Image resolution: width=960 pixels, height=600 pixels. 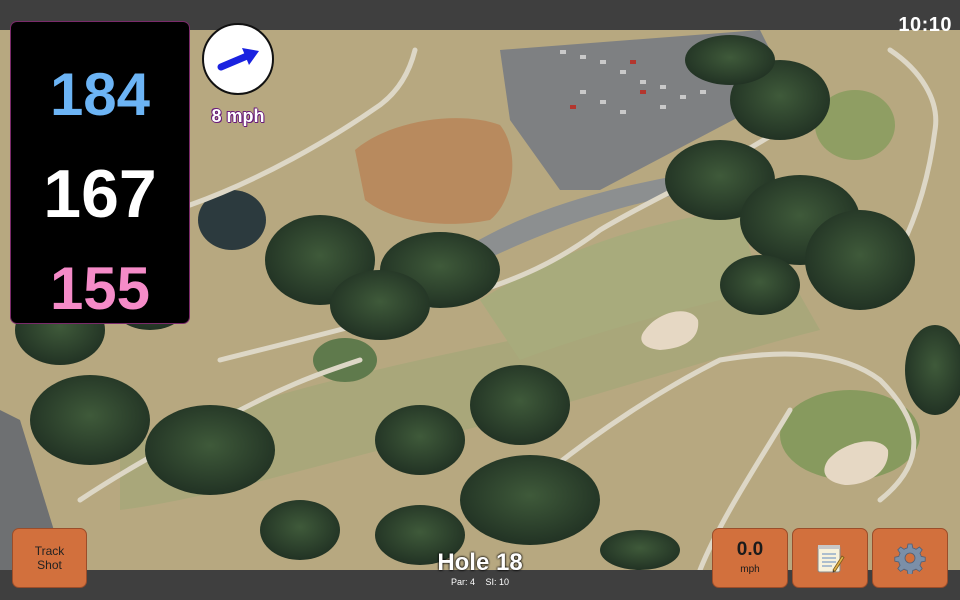 What do you see at coordinates (480, 562) in the screenshot?
I see `hole-title: Hole 18` at bounding box center [480, 562].